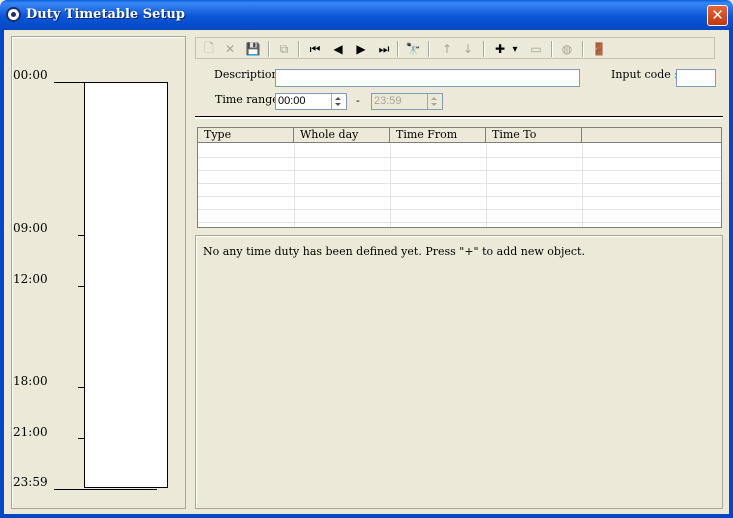 The image size is (733, 518). What do you see at coordinates (567, 49) in the screenshot?
I see `disable-icon: ◍` at bounding box center [567, 49].